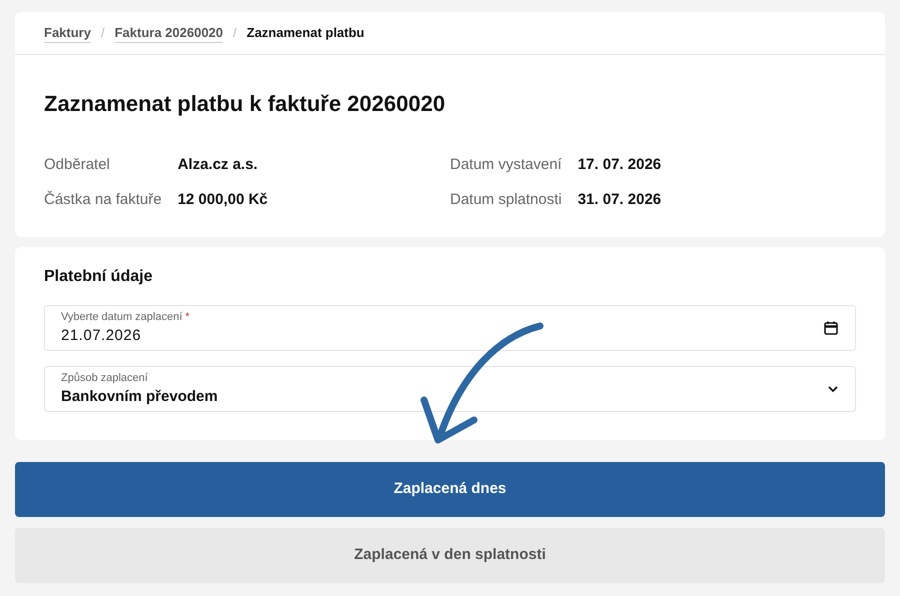  What do you see at coordinates (833, 389) in the screenshot?
I see `chevron-down-icon` at bounding box center [833, 389].